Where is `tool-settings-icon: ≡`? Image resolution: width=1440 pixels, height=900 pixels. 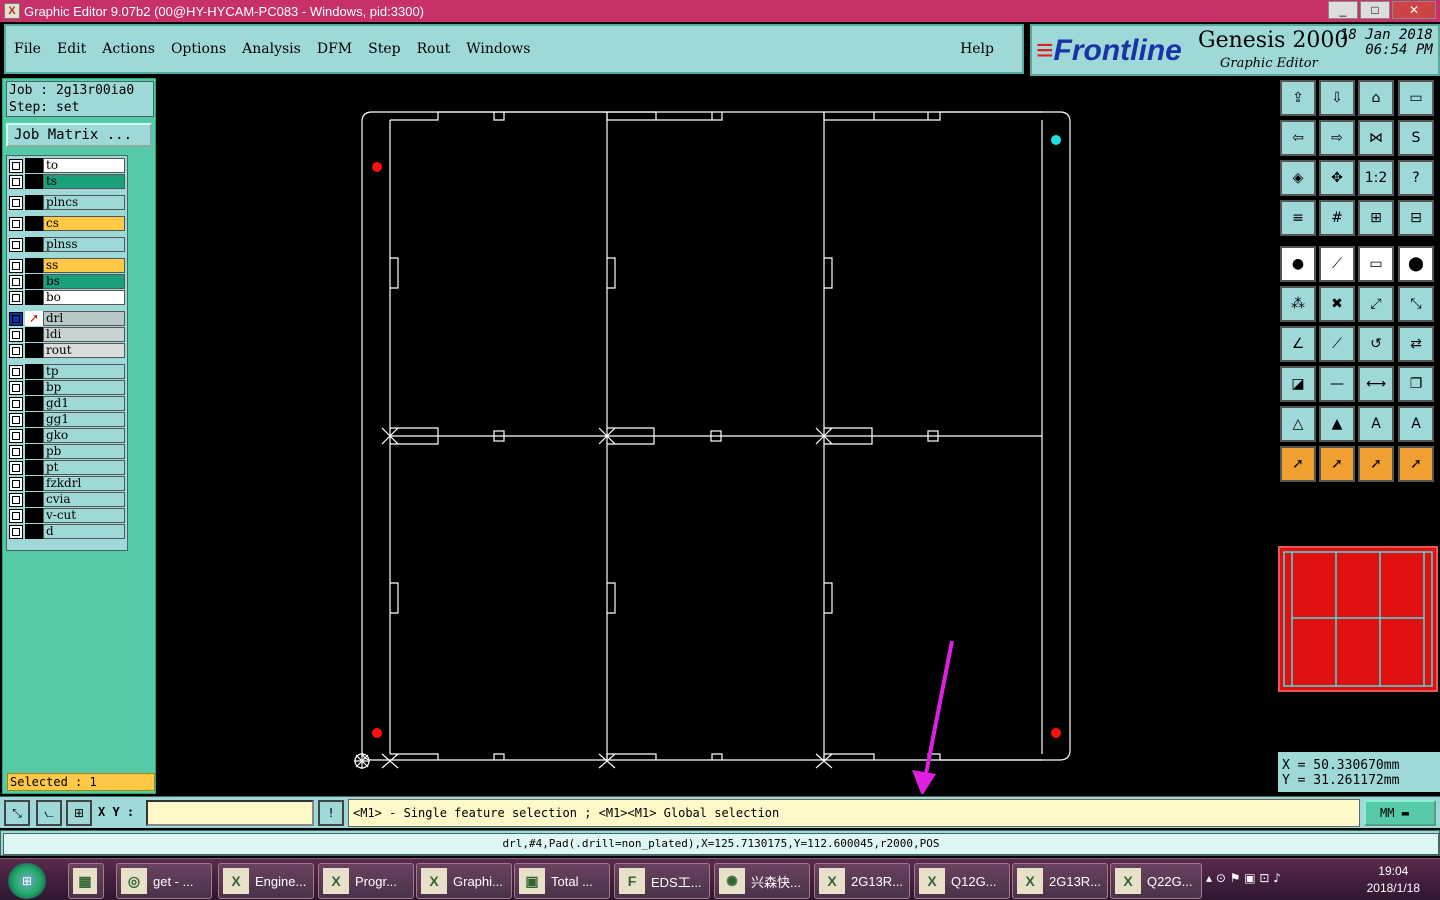
tool-settings-icon: ≡ is located at coordinates (1298, 218).